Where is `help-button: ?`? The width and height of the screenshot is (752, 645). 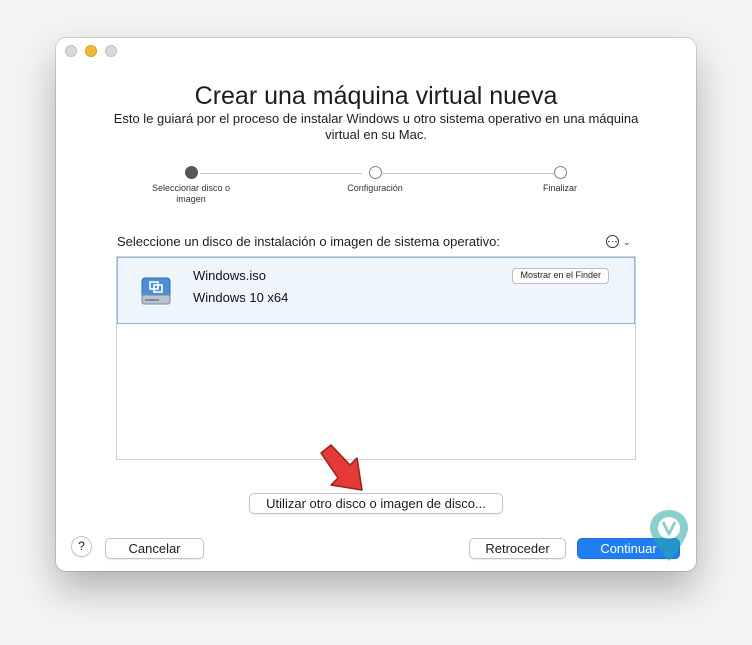 help-button: ? is located at coordinates (81, 546).